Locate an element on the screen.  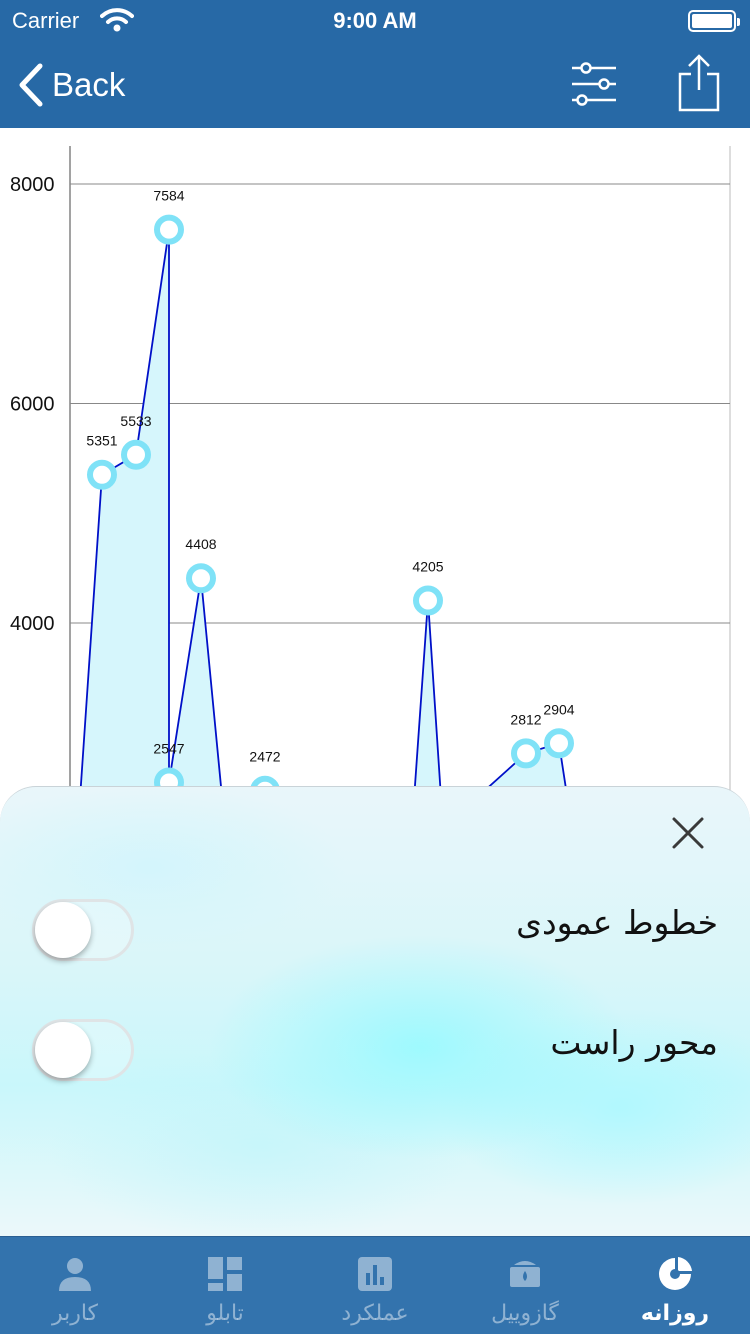
user-icon is located at coordinates (75, 1274).